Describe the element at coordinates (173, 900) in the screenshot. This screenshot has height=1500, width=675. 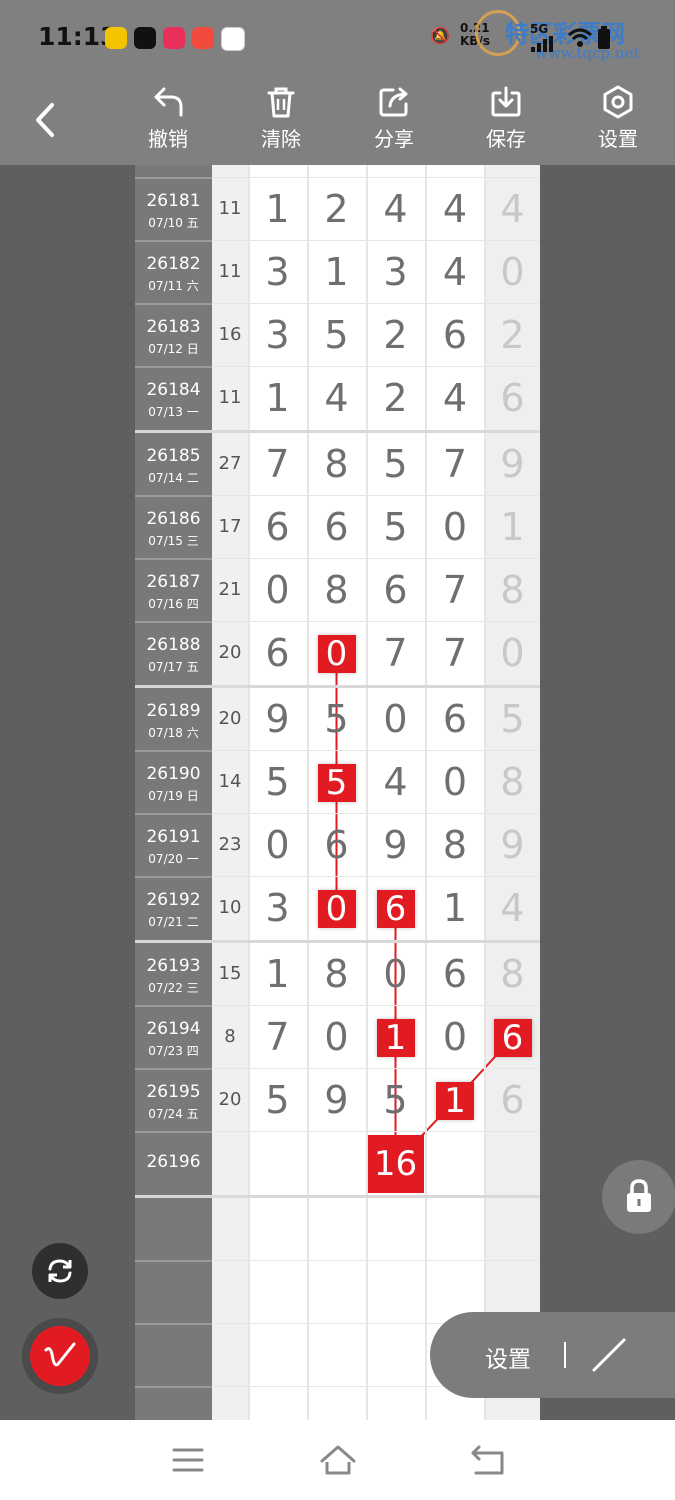
I see `issue-number: 26192` at that location.